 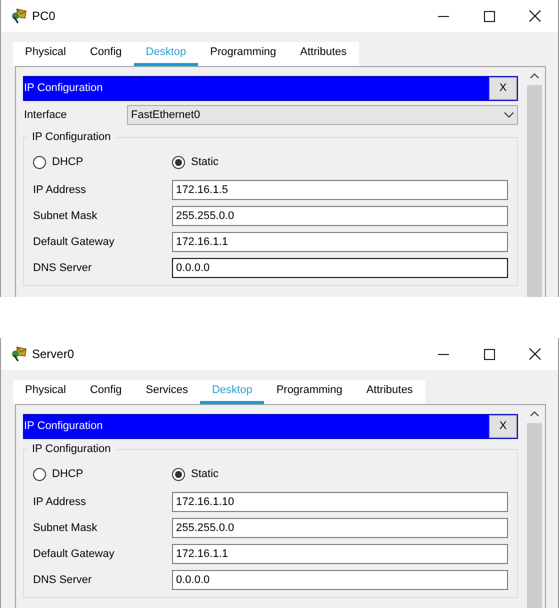 What do you see at coordinates (340, 502) in the screenshot?
I see `input-field: 172.16.1.10` at bounding box center [340, 502].